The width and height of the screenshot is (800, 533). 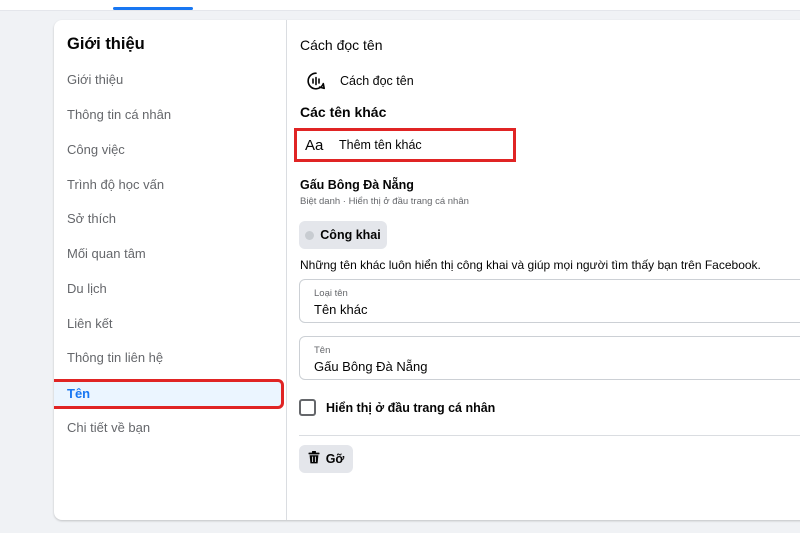 What do you see at coordinates (314, 459) in the screenshot?
I see `trash-icon` at bounding box center [314, 459].